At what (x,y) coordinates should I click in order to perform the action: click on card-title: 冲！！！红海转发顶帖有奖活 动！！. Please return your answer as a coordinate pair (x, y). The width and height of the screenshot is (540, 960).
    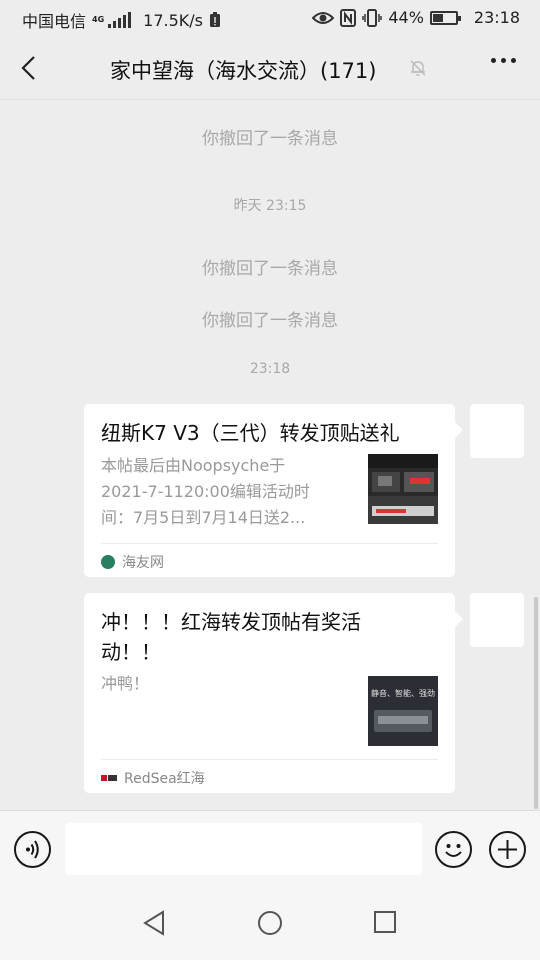
    Looking at the image, I should click on (266, 637).